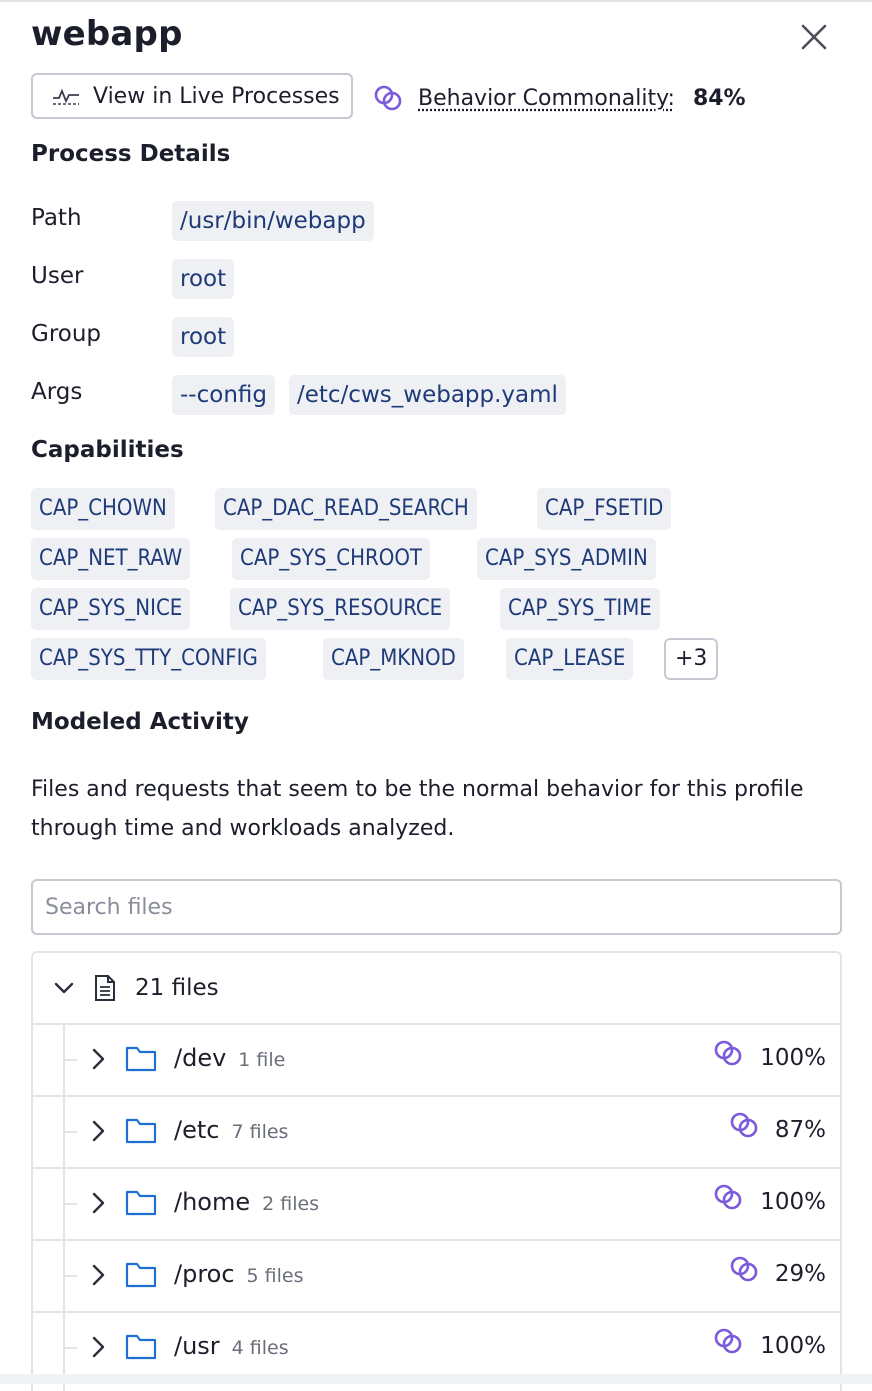  Describe the element at coordinates (66, 334) in the screenshot. I see `group-label: Group` at that location.